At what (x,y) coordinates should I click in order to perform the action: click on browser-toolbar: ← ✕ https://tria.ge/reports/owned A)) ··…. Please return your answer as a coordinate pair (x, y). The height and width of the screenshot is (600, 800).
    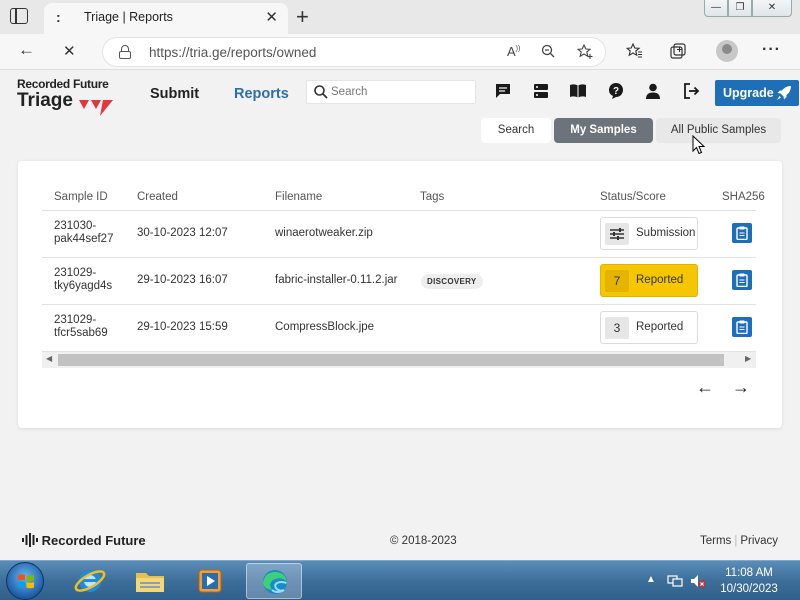
    Looking at the image, I should click on (400, 52).